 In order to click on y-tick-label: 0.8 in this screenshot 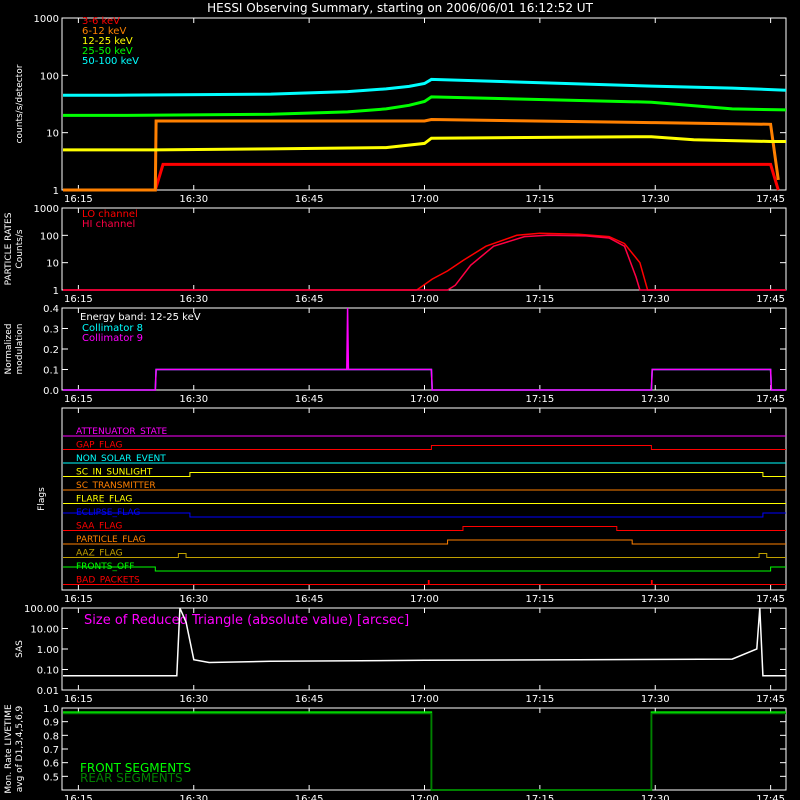, I will do `click(51, 736)`.